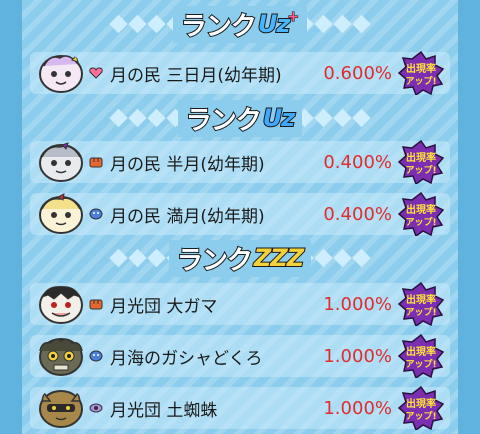  What do you see at coordinates (61, 305) in the screenshot?
I see `yokai-avatar-oogama` at bounding box center [61, 305].